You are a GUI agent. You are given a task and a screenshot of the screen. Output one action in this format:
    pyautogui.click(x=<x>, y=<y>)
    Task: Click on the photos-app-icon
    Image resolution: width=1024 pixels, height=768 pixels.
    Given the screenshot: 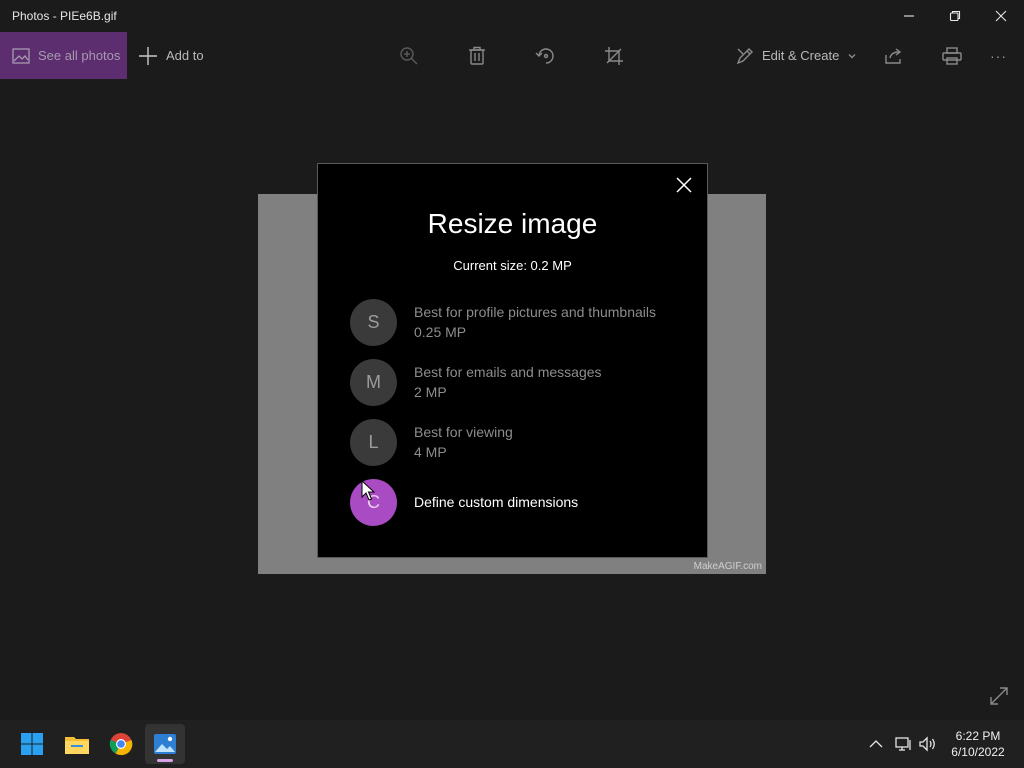 What is the action you would take?
    pyautogui.click(x=165, y=744)
    